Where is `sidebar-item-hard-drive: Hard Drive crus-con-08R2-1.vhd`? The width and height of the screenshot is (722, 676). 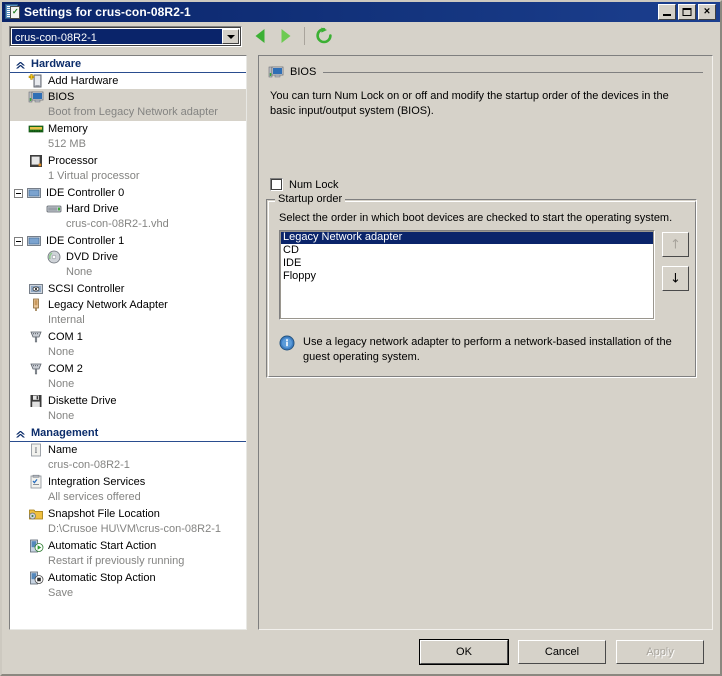
sidebar-item-hard-drive: Hard Drive crus-con-08R2-1.vhd is located at coordinates (128, 217).